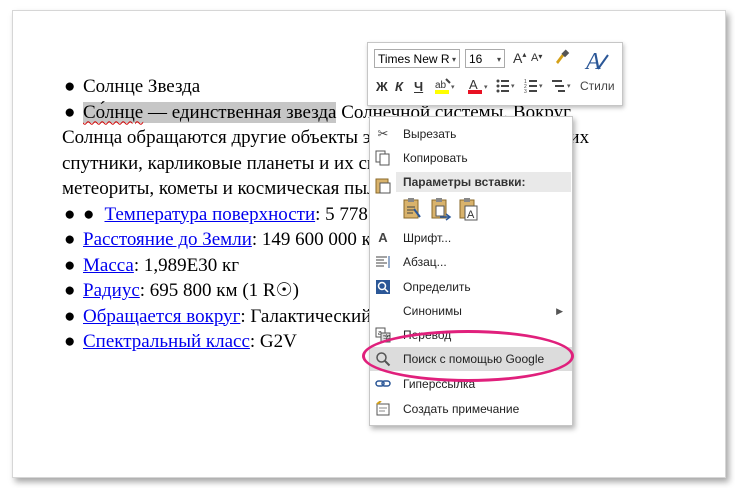 Image resolution: width=735 pixels, height=488 pixels. I want to click on comment-icon, so click(383, 408).